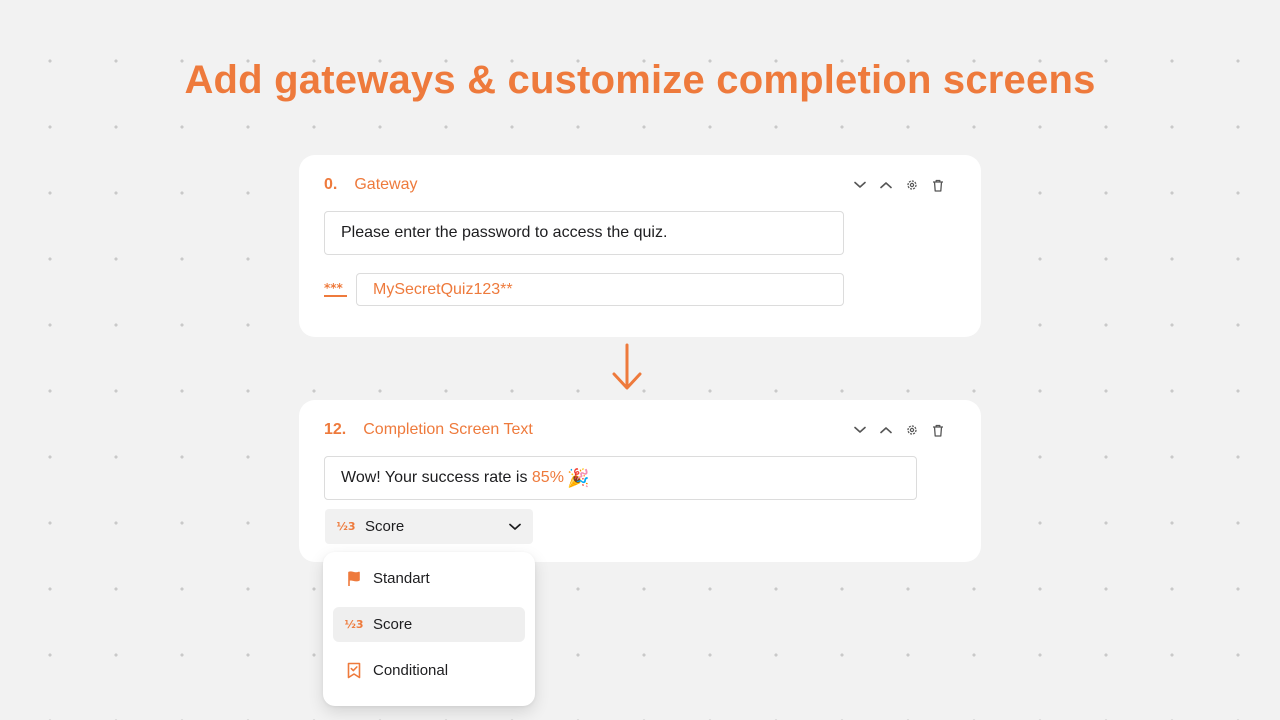  I want to click on password-row: *** MySecretQuiz123**, so click(584, 289).